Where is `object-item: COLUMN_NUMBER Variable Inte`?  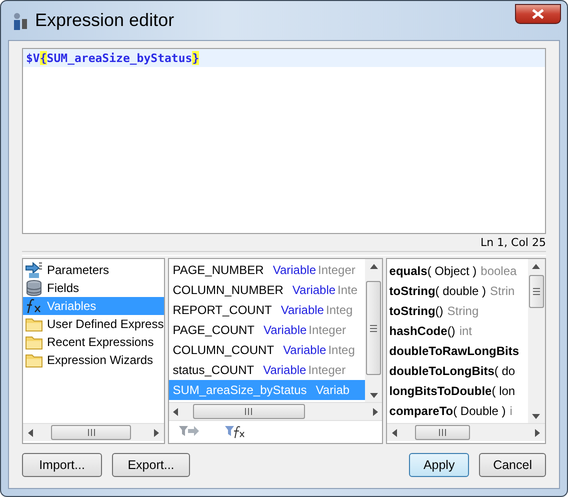
object-item: COLUMN_NUMBER Variable Inte is located at coordinates (267, 290).